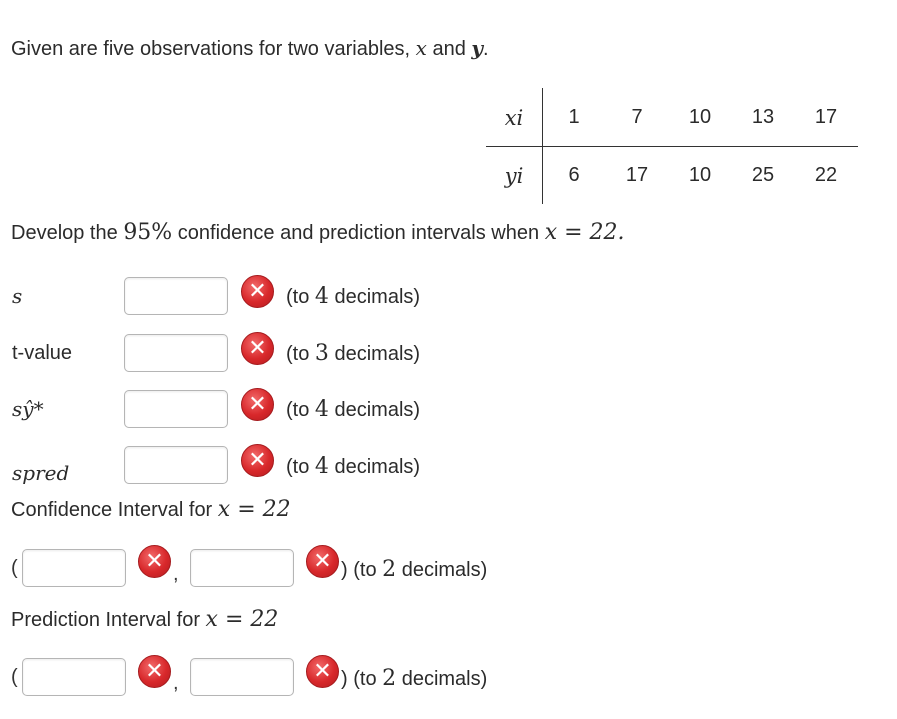  I want to click on intro-and: and, so click(449, 49).